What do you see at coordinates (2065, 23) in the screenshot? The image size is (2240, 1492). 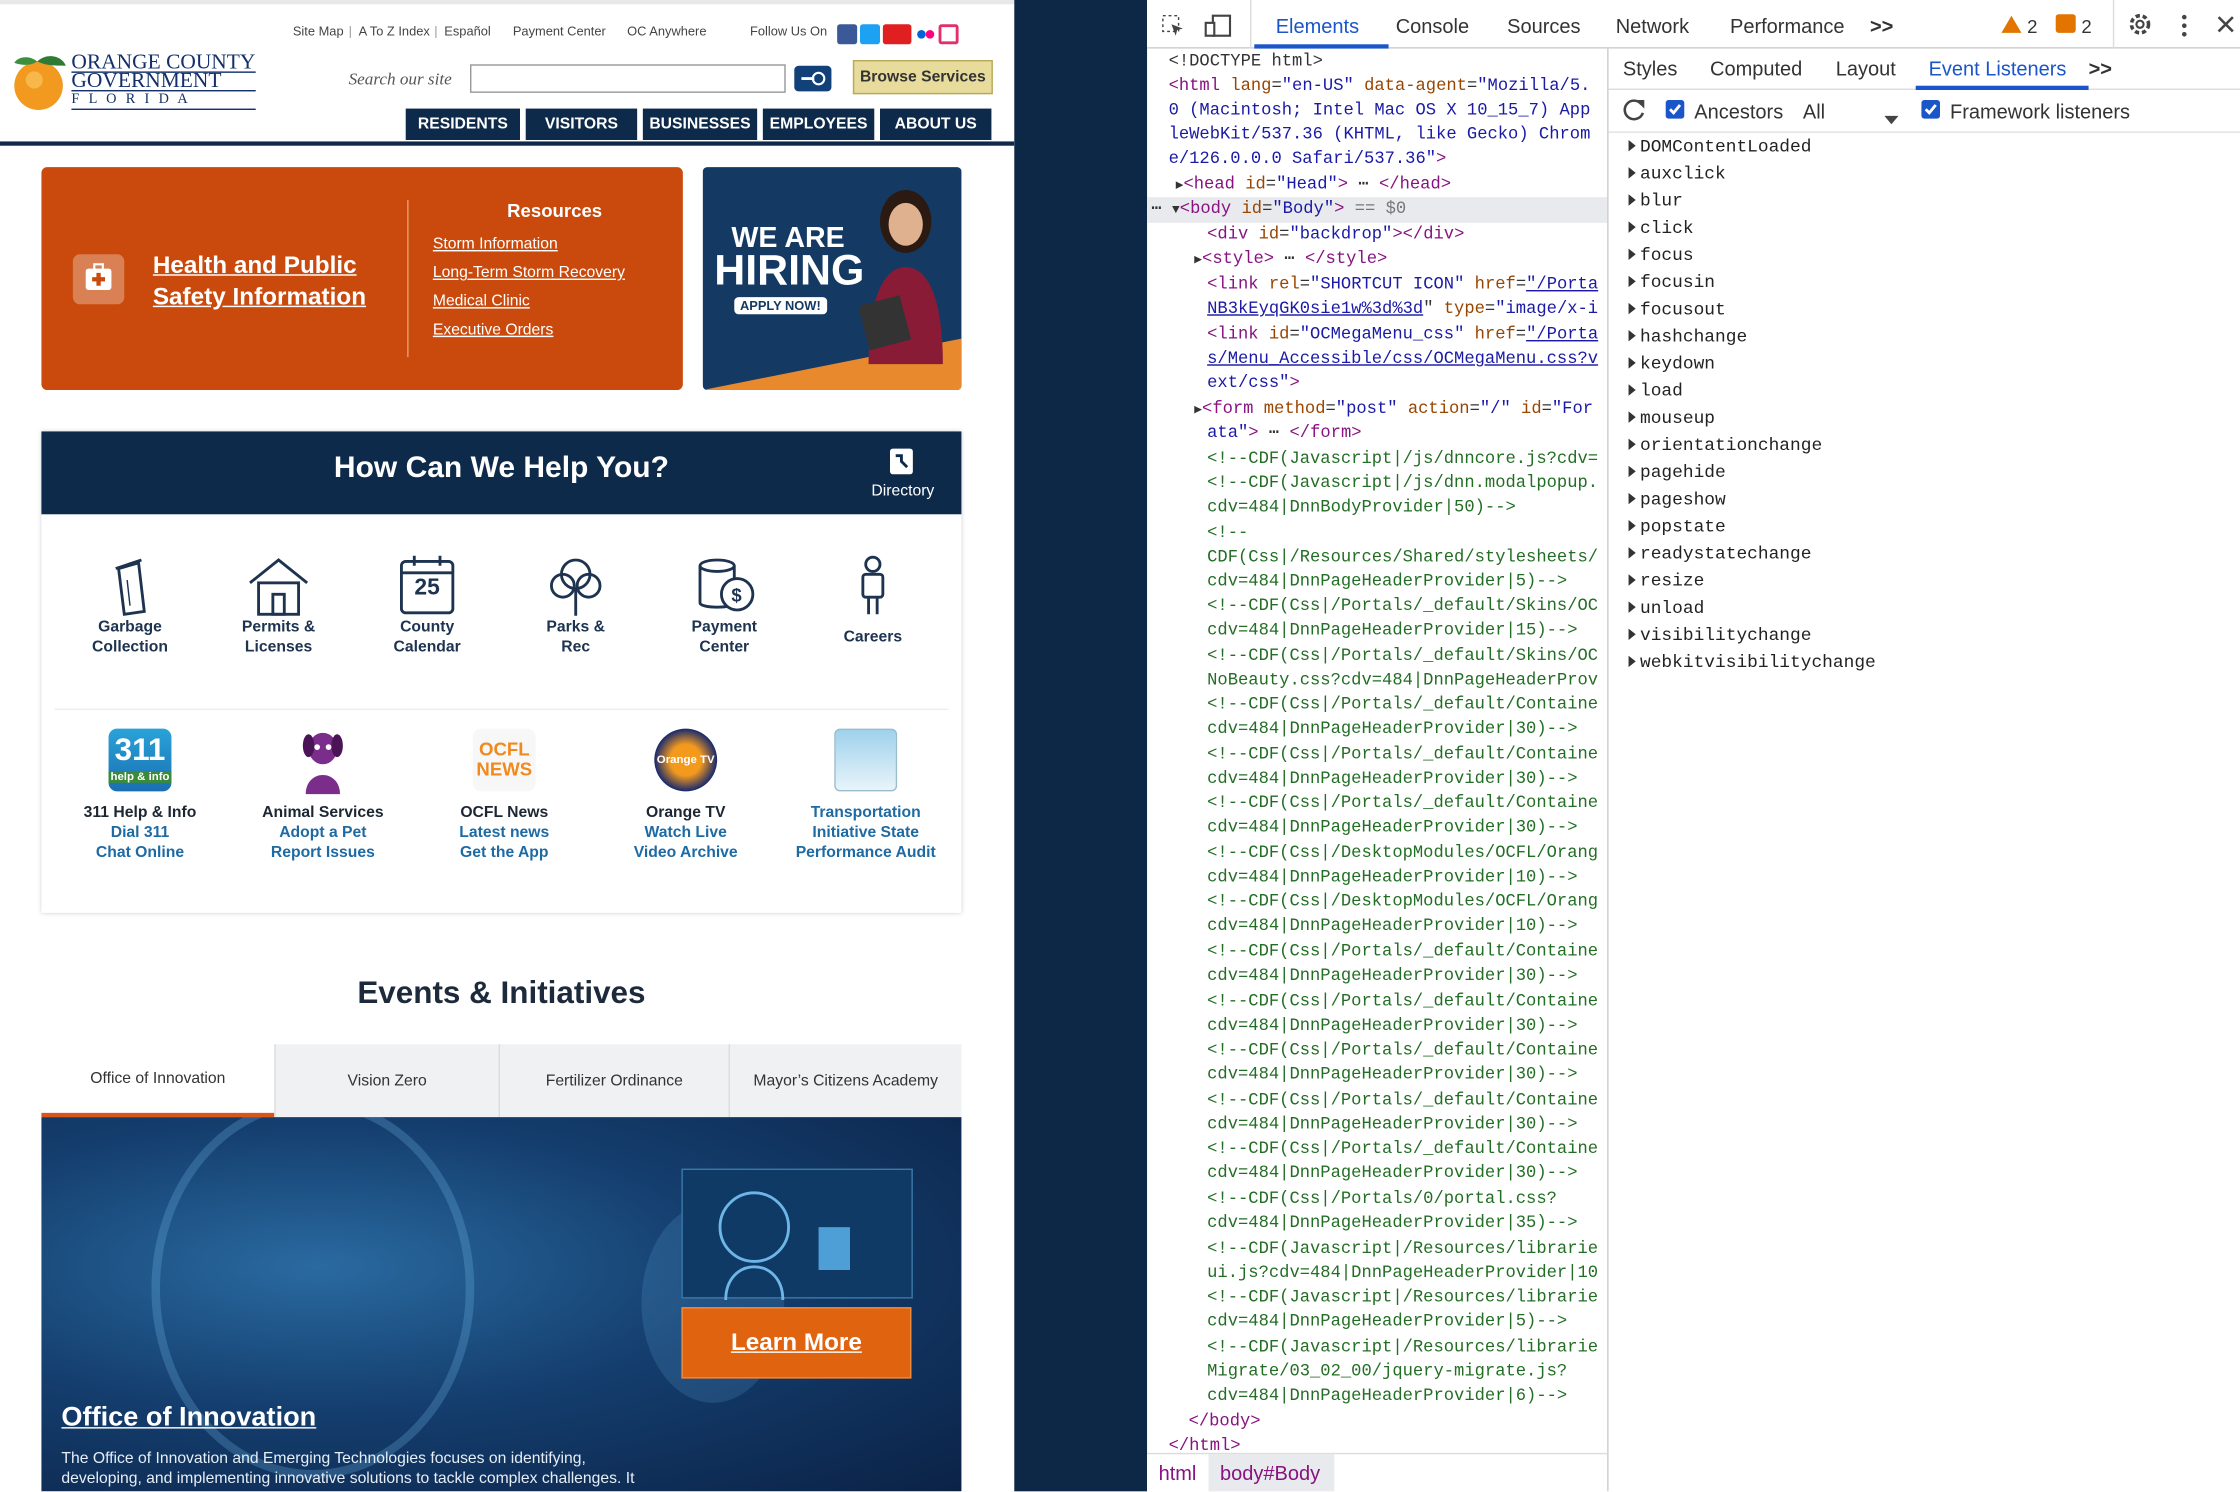 I see `issue-icon` at bounding box center [2065, 23].